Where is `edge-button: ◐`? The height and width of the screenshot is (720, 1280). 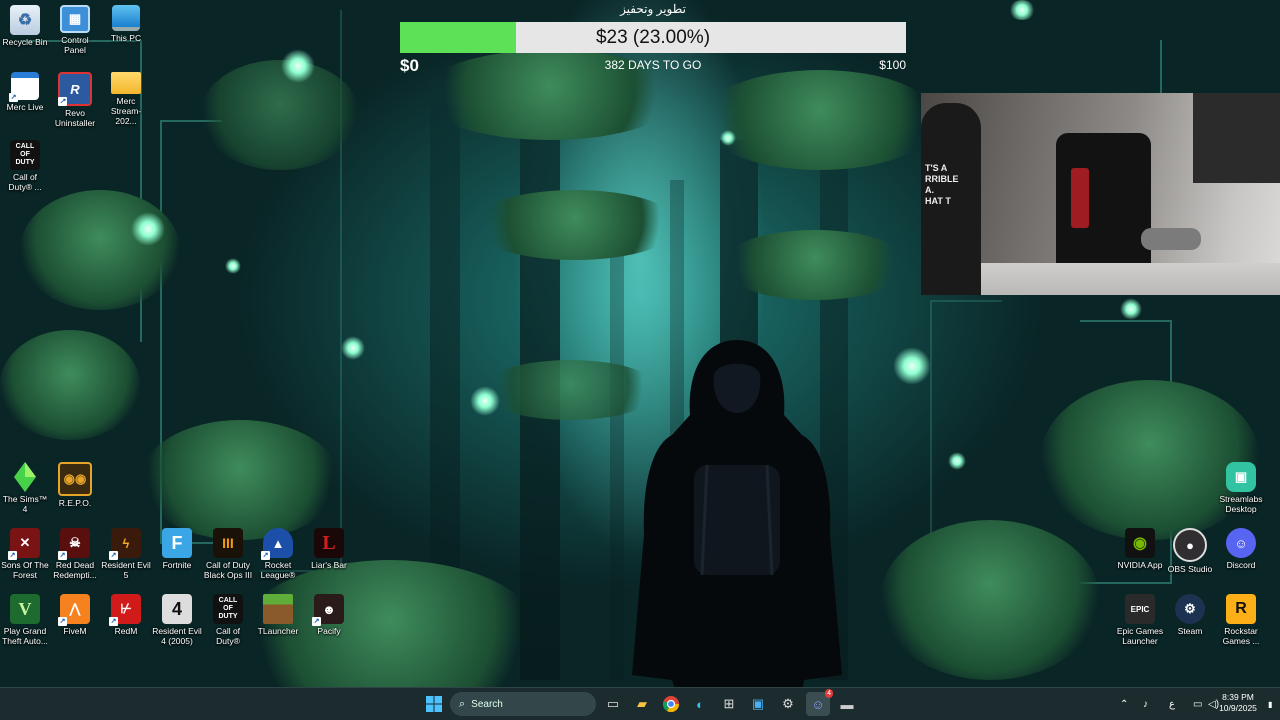
edge-button: ◐ is located at coordinates (700, 704).